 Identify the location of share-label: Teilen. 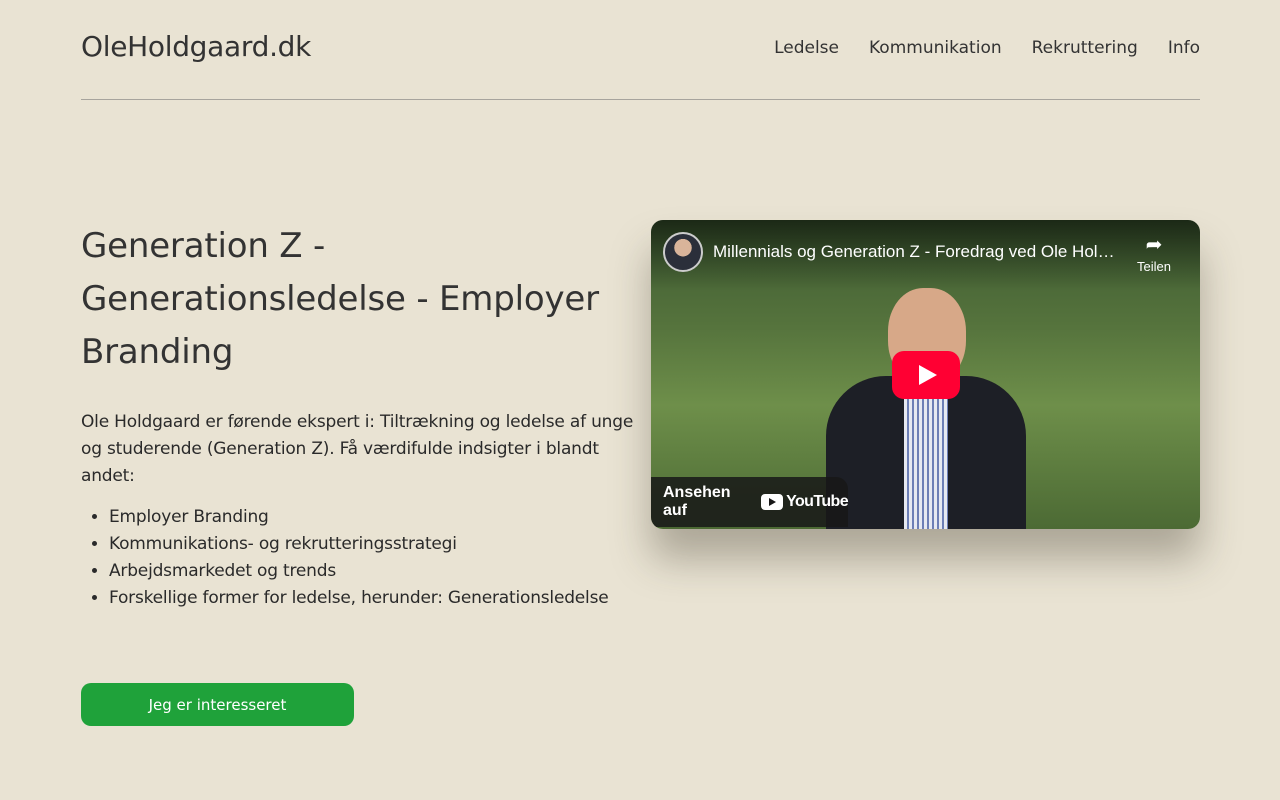
(1154, 266).